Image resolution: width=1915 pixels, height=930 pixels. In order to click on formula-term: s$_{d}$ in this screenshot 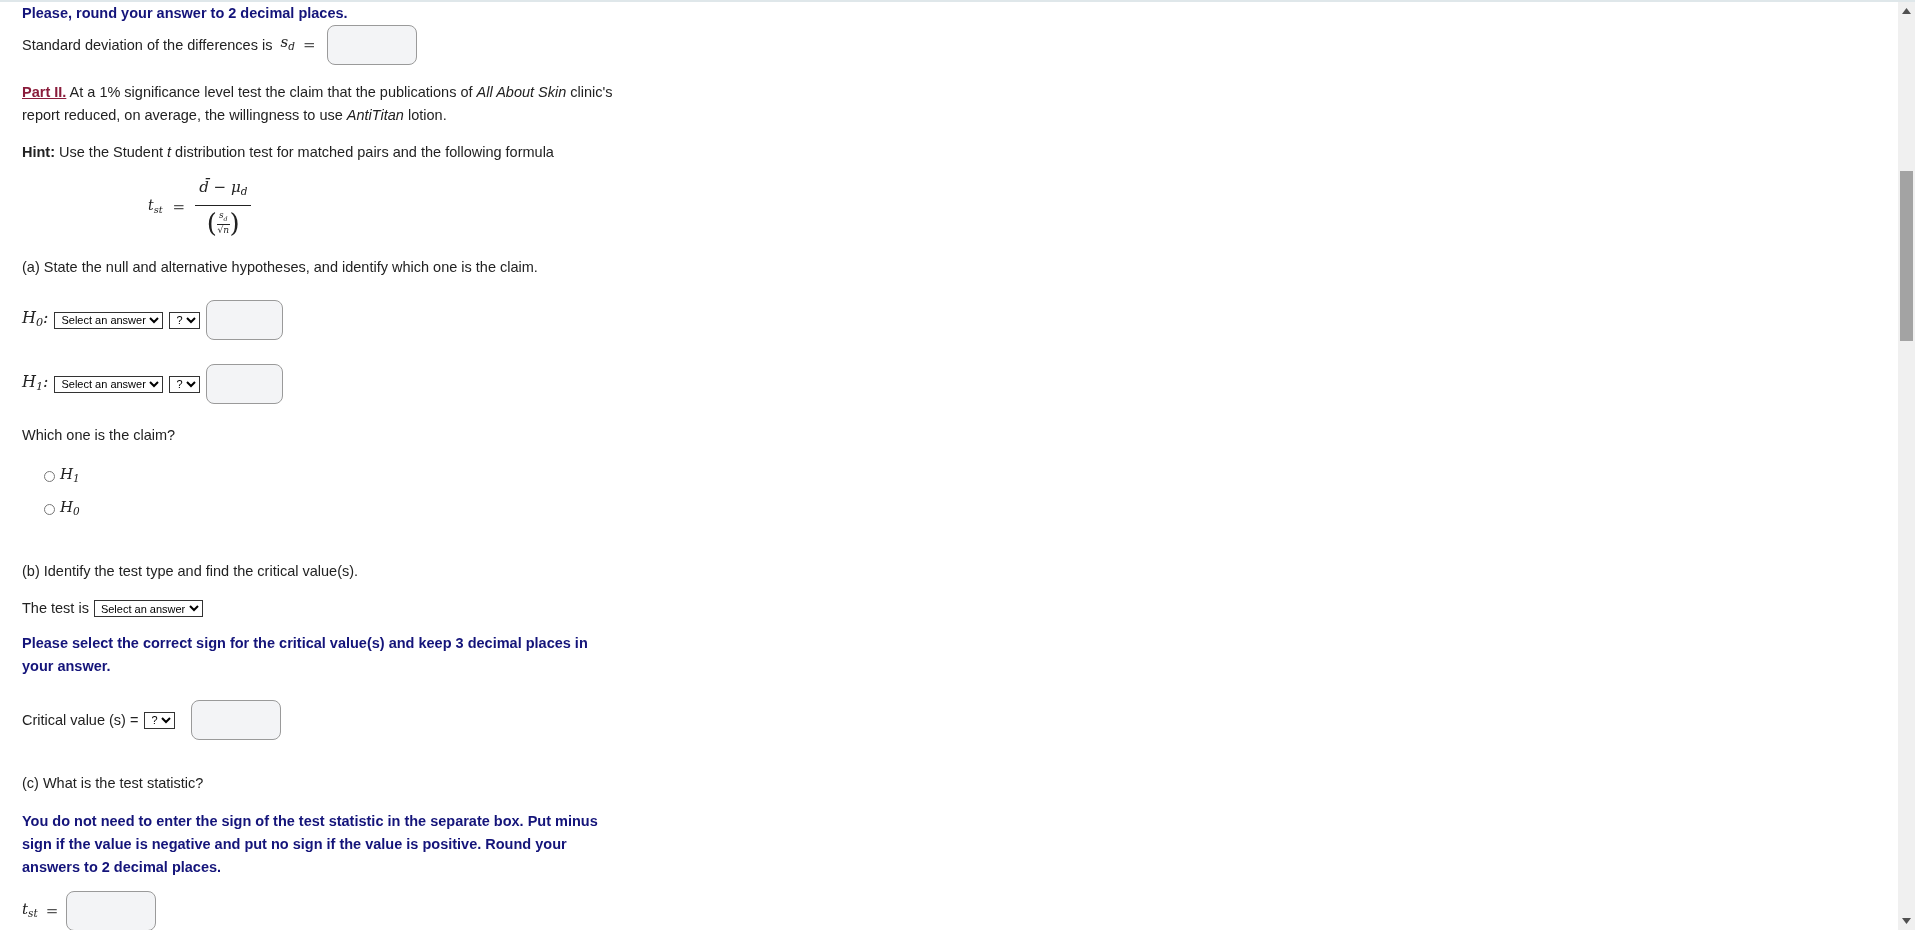, I will do `click(223, 217)`.